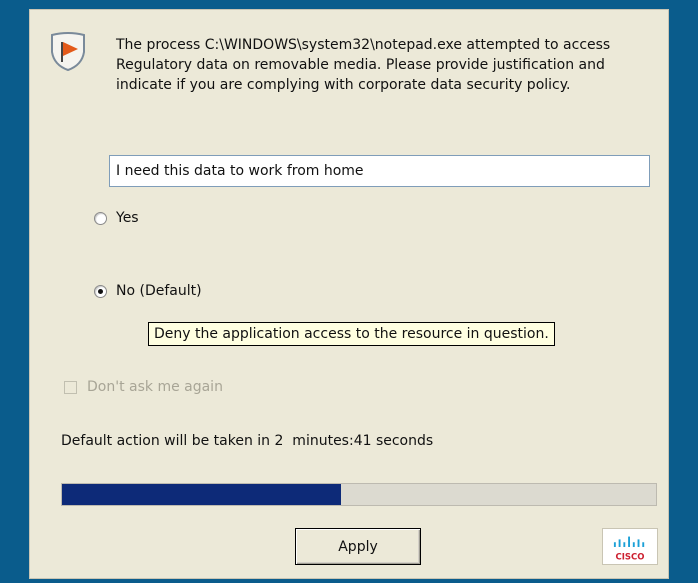  I want to click on yes-radio, so click(100, 218).